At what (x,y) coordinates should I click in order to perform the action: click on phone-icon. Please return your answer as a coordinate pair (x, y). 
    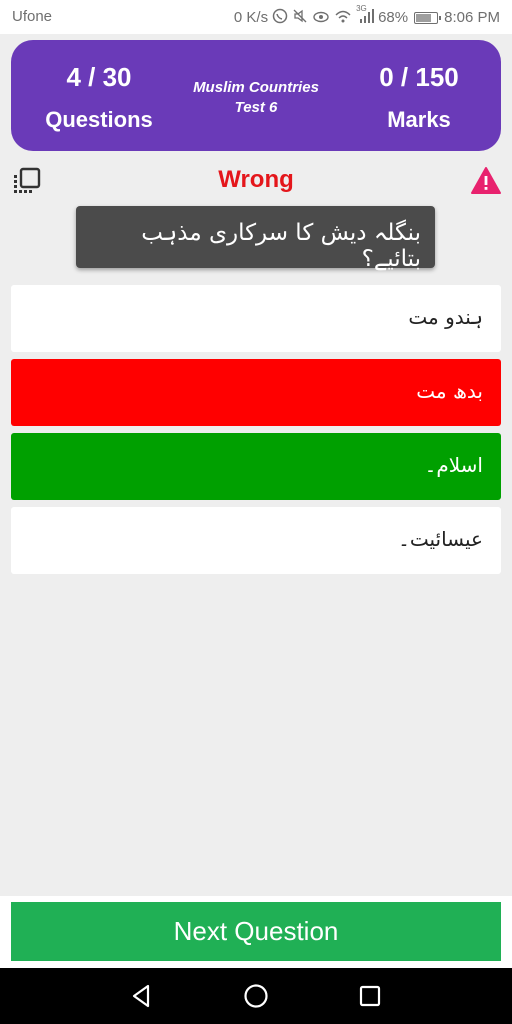
    Looking at the image, I should click on (280, 17).